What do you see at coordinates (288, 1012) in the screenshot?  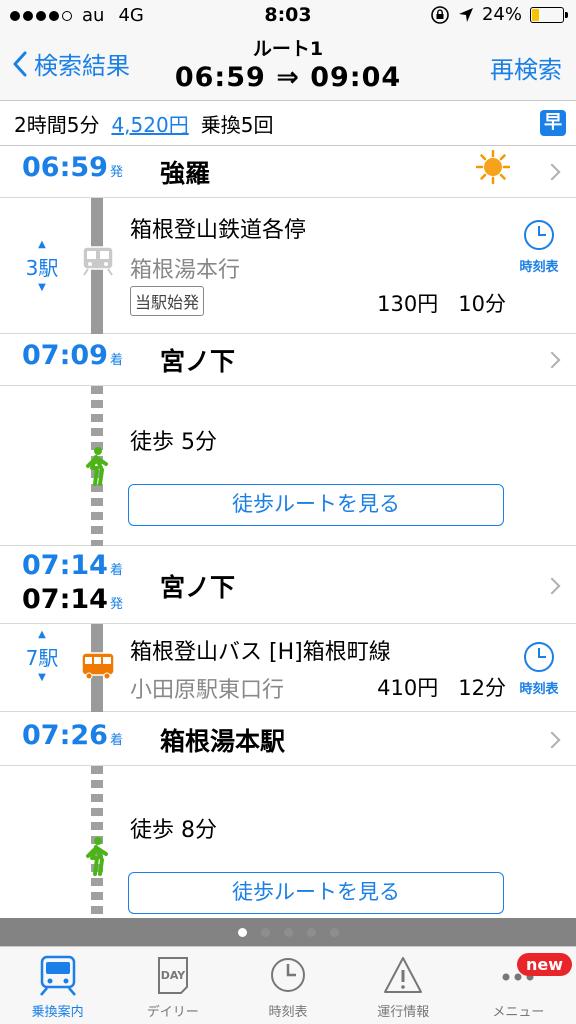 I see `tab-label: 時刻表` at bounding box center [288, 1012].